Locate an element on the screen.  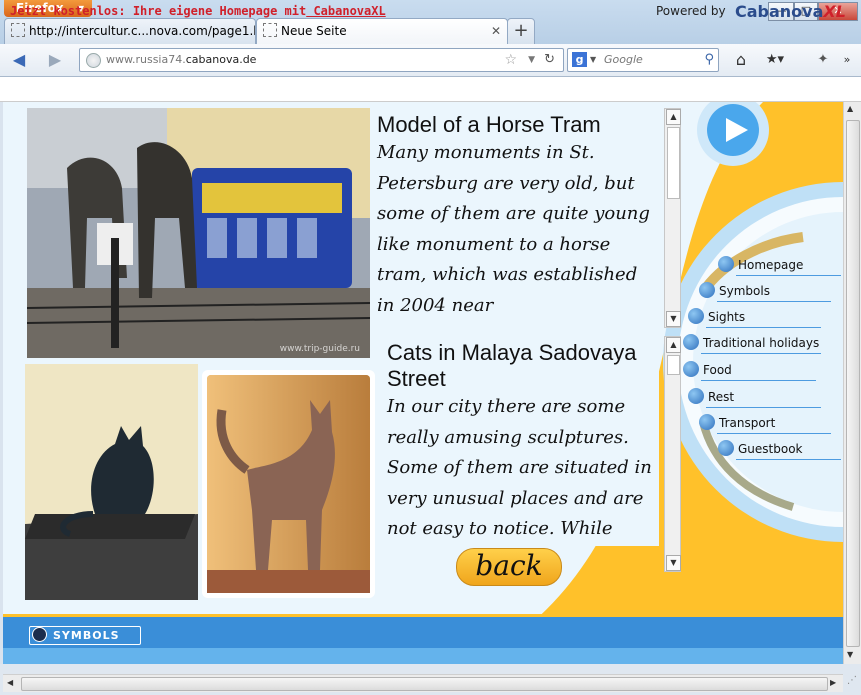
reload-icon: ↻ is located at coordinates (549, 60).